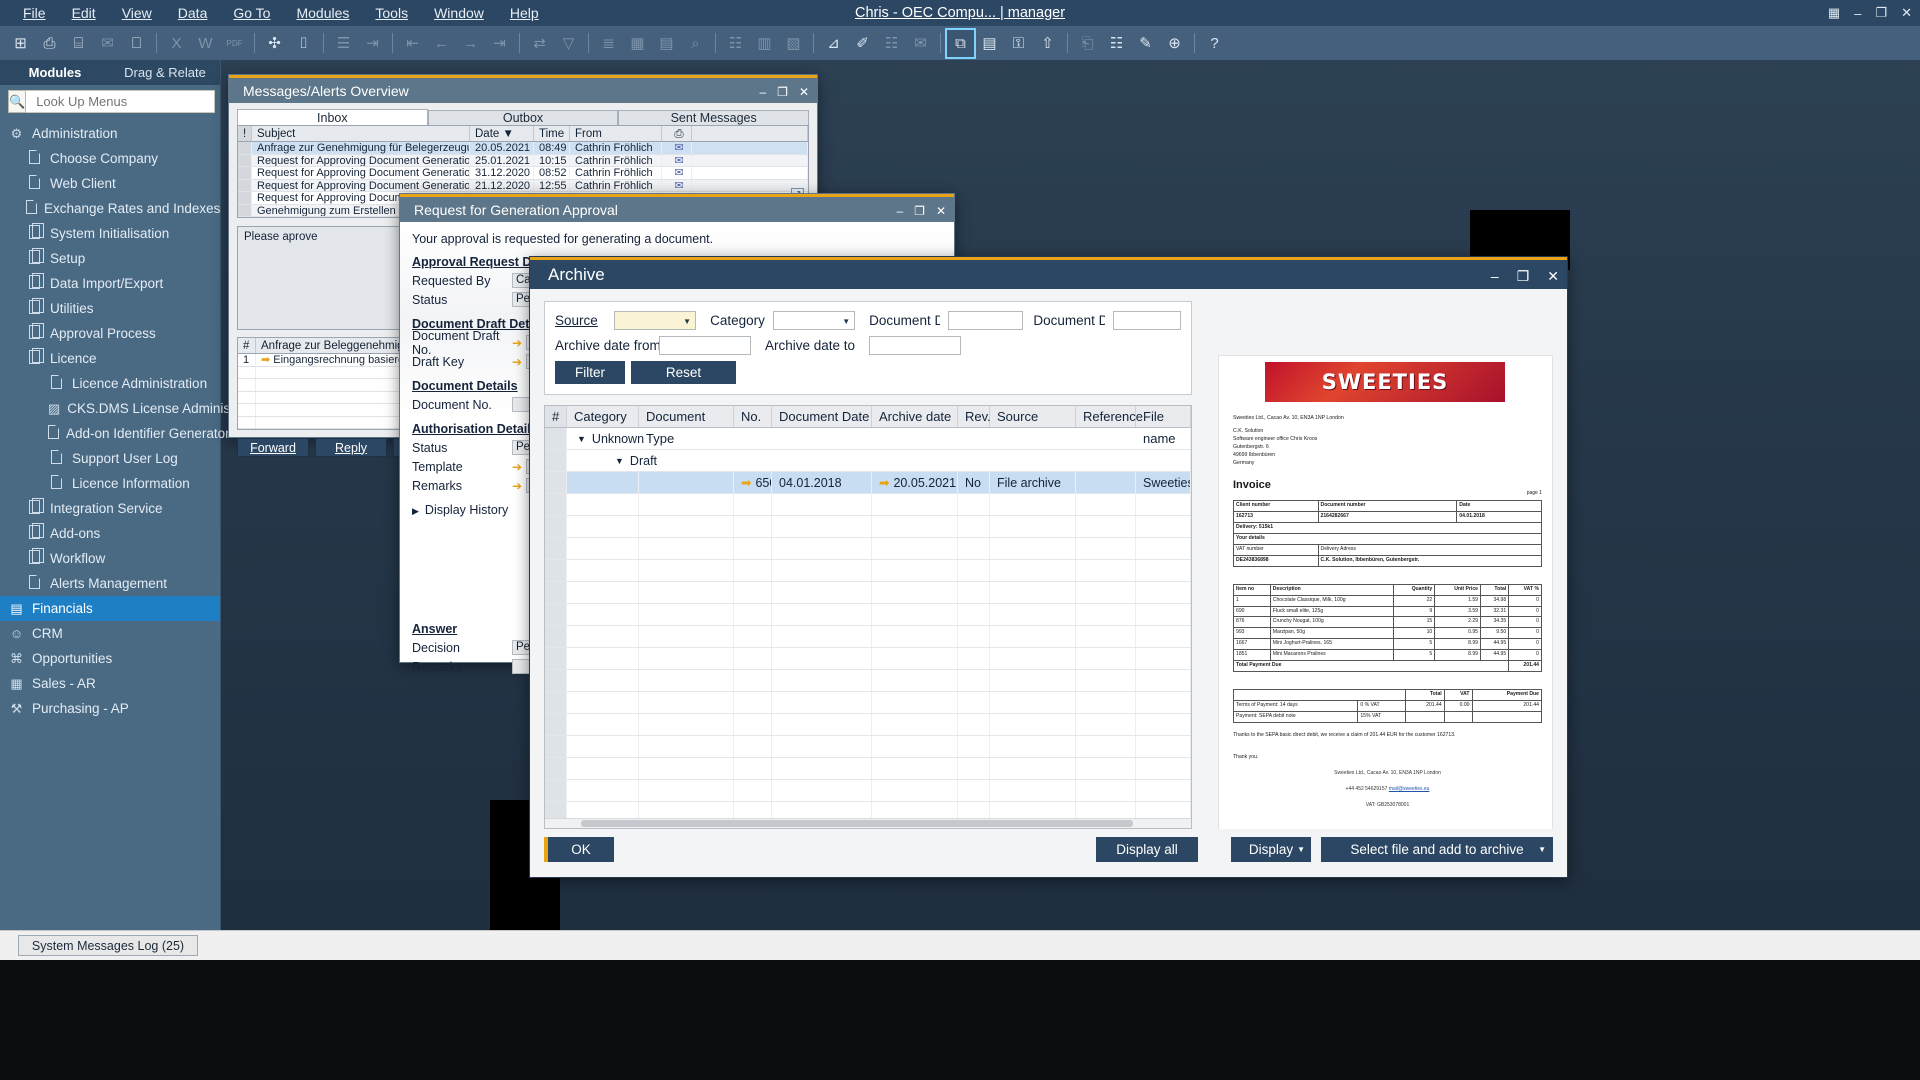  Describe the element at coordinates (1116, 43) in the screenshot. I see `scanner-icon: ☷` at that location.